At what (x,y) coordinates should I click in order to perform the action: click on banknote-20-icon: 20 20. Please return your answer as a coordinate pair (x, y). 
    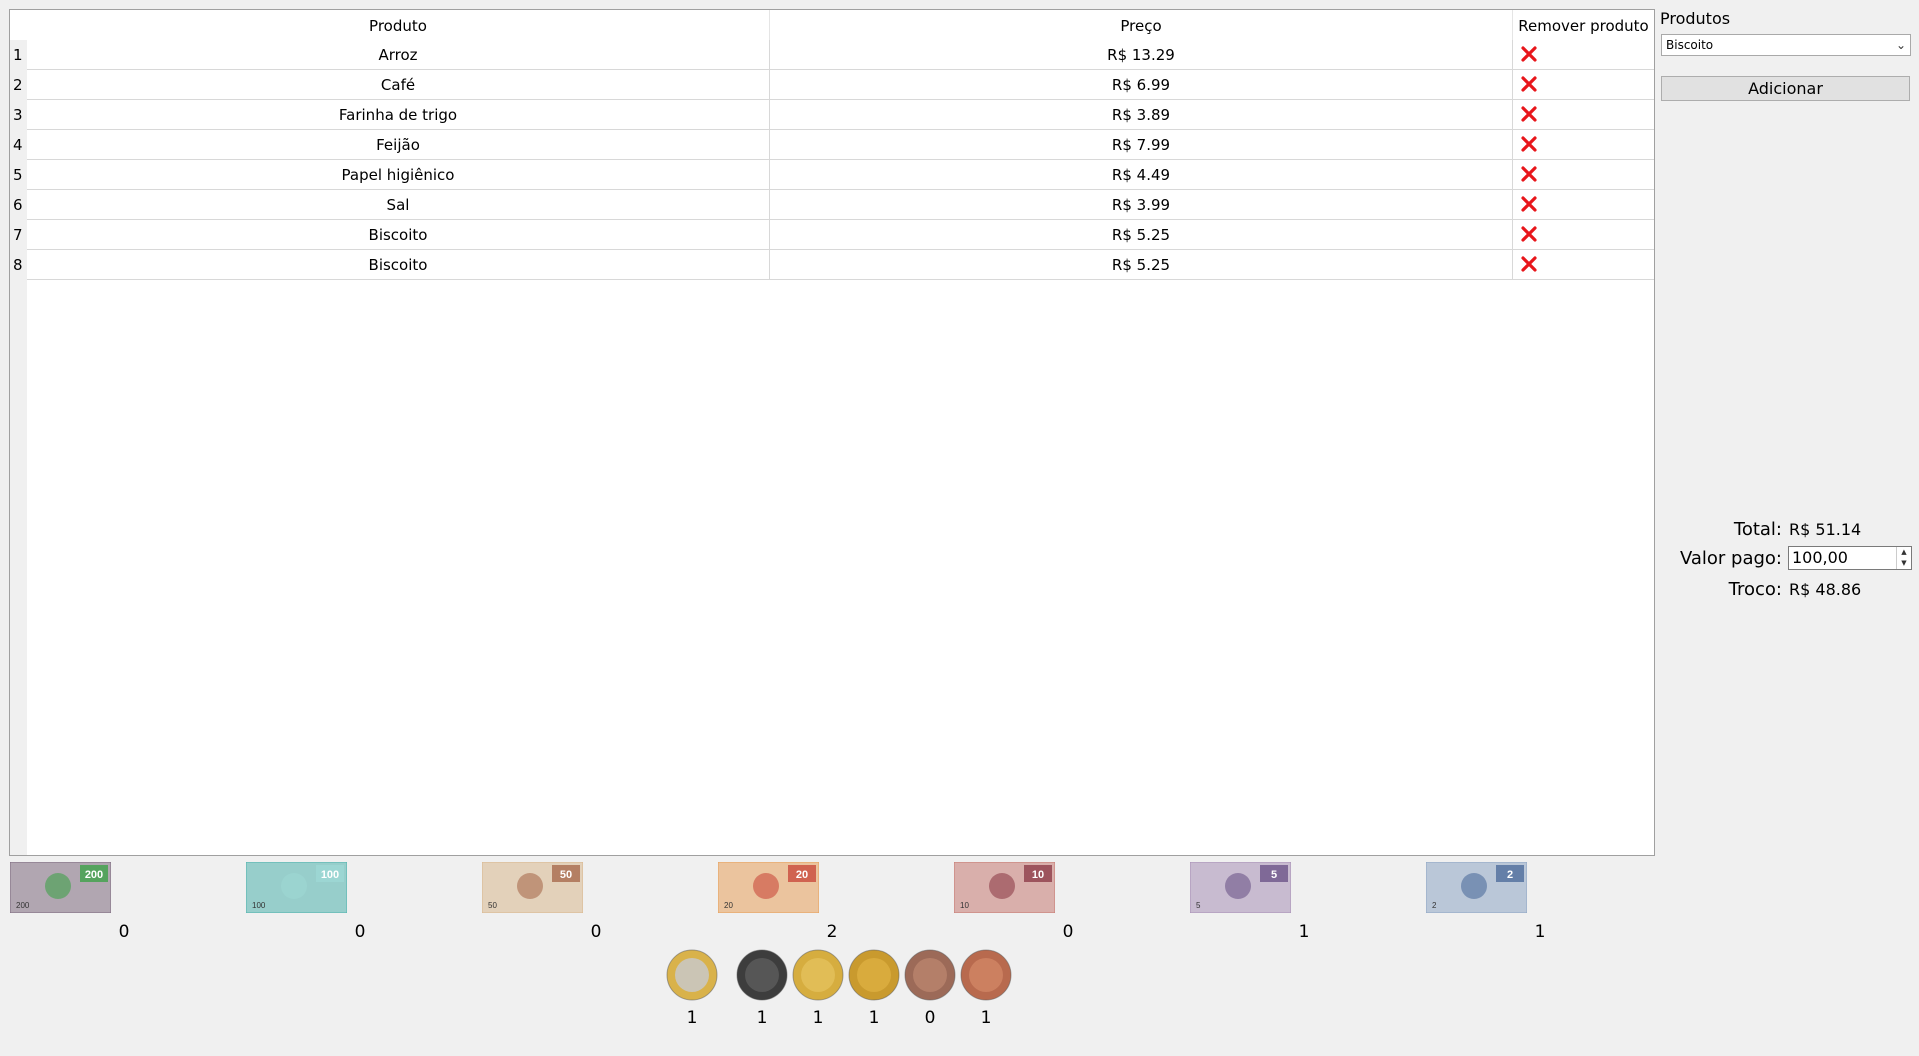
    Looking at the image, I should click on (768, 887).